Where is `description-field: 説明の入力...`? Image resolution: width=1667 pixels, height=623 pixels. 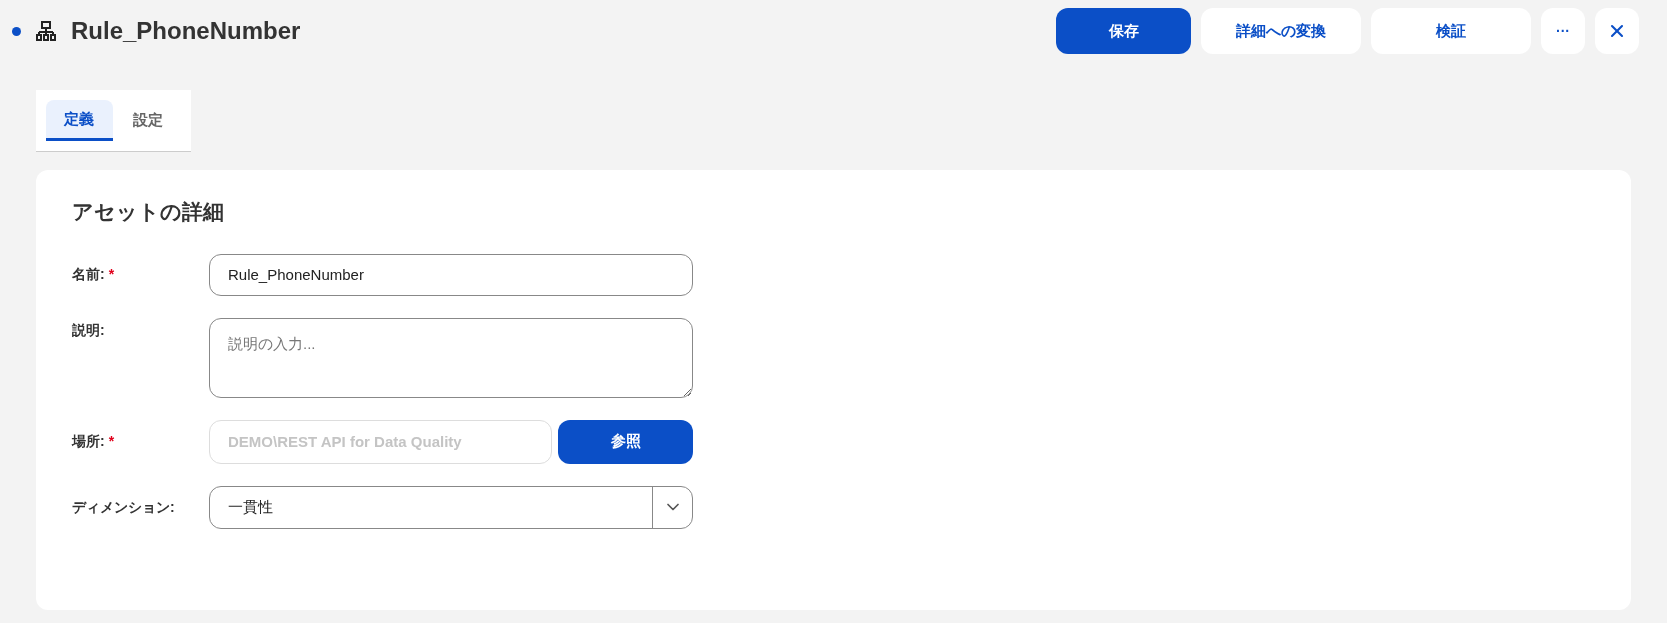
description-field: 説明の入力... is located at coordinates (451, 357).